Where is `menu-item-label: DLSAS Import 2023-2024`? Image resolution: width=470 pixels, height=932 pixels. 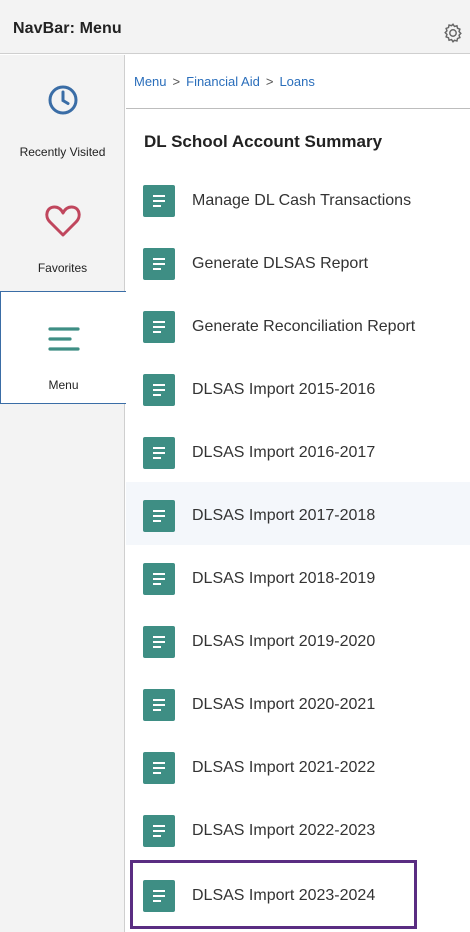
menu-item-label: DLSAS Import 2023-2024 is located at coordinates (284, 895).